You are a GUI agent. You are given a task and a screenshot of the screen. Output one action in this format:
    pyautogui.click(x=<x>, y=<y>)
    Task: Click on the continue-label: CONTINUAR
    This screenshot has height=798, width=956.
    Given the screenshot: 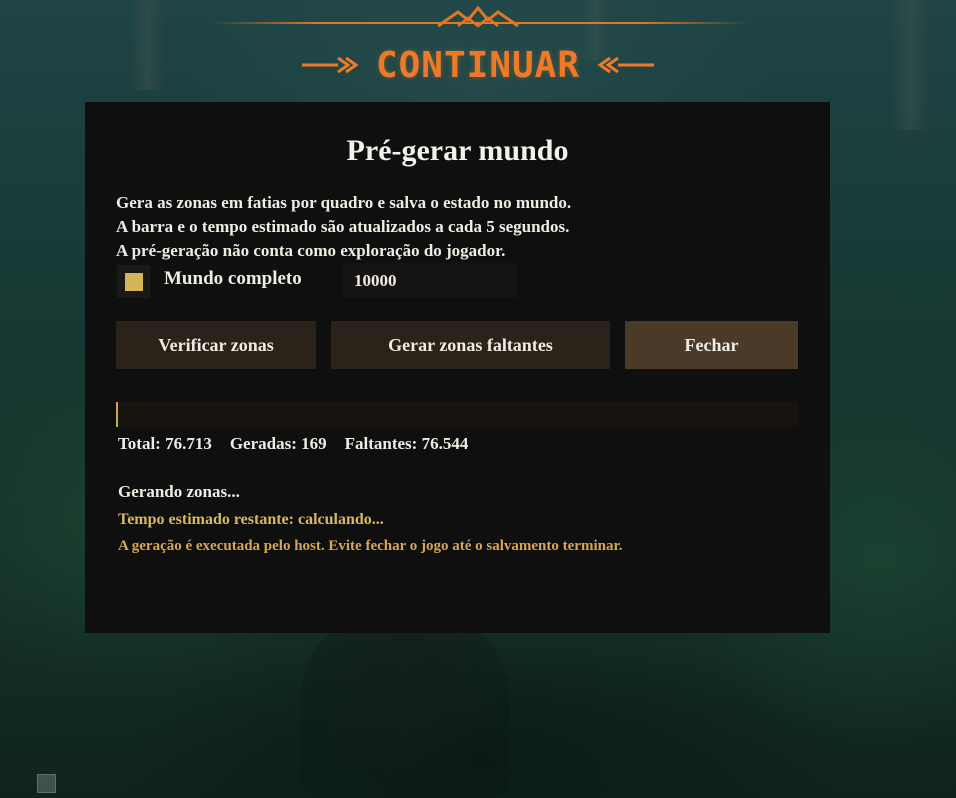 What is the action you would take?
    pyautogui.click(x=478, y=65)
    